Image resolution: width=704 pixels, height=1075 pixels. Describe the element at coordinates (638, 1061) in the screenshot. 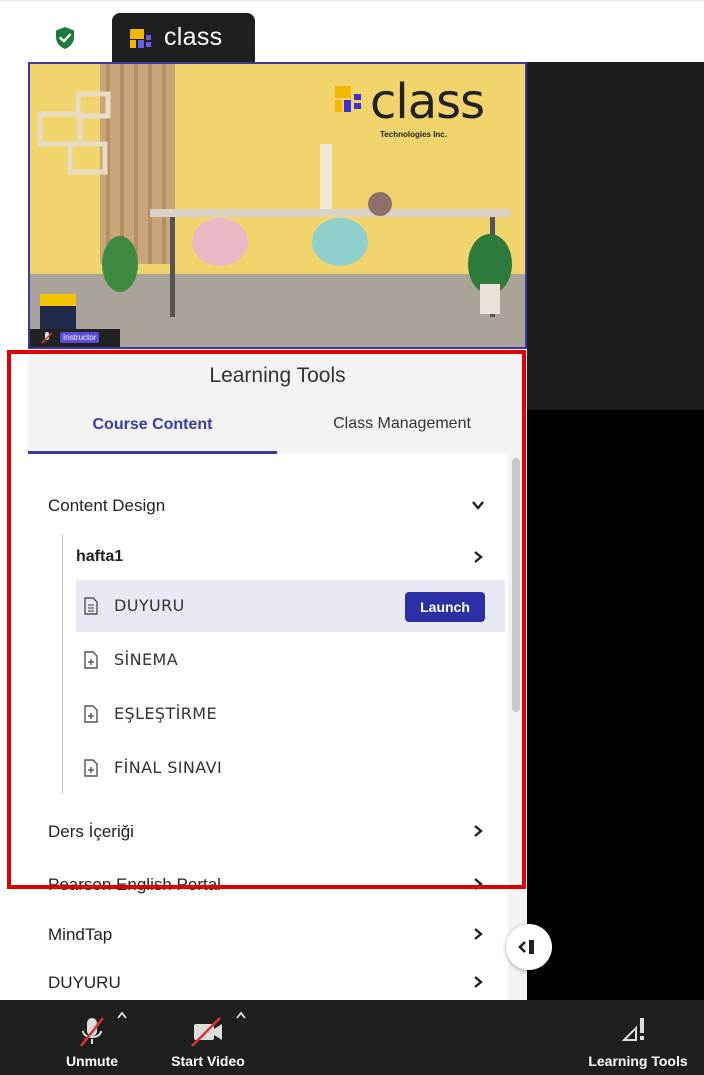

I see `learning-tools-label: Learning Tools` at that location.